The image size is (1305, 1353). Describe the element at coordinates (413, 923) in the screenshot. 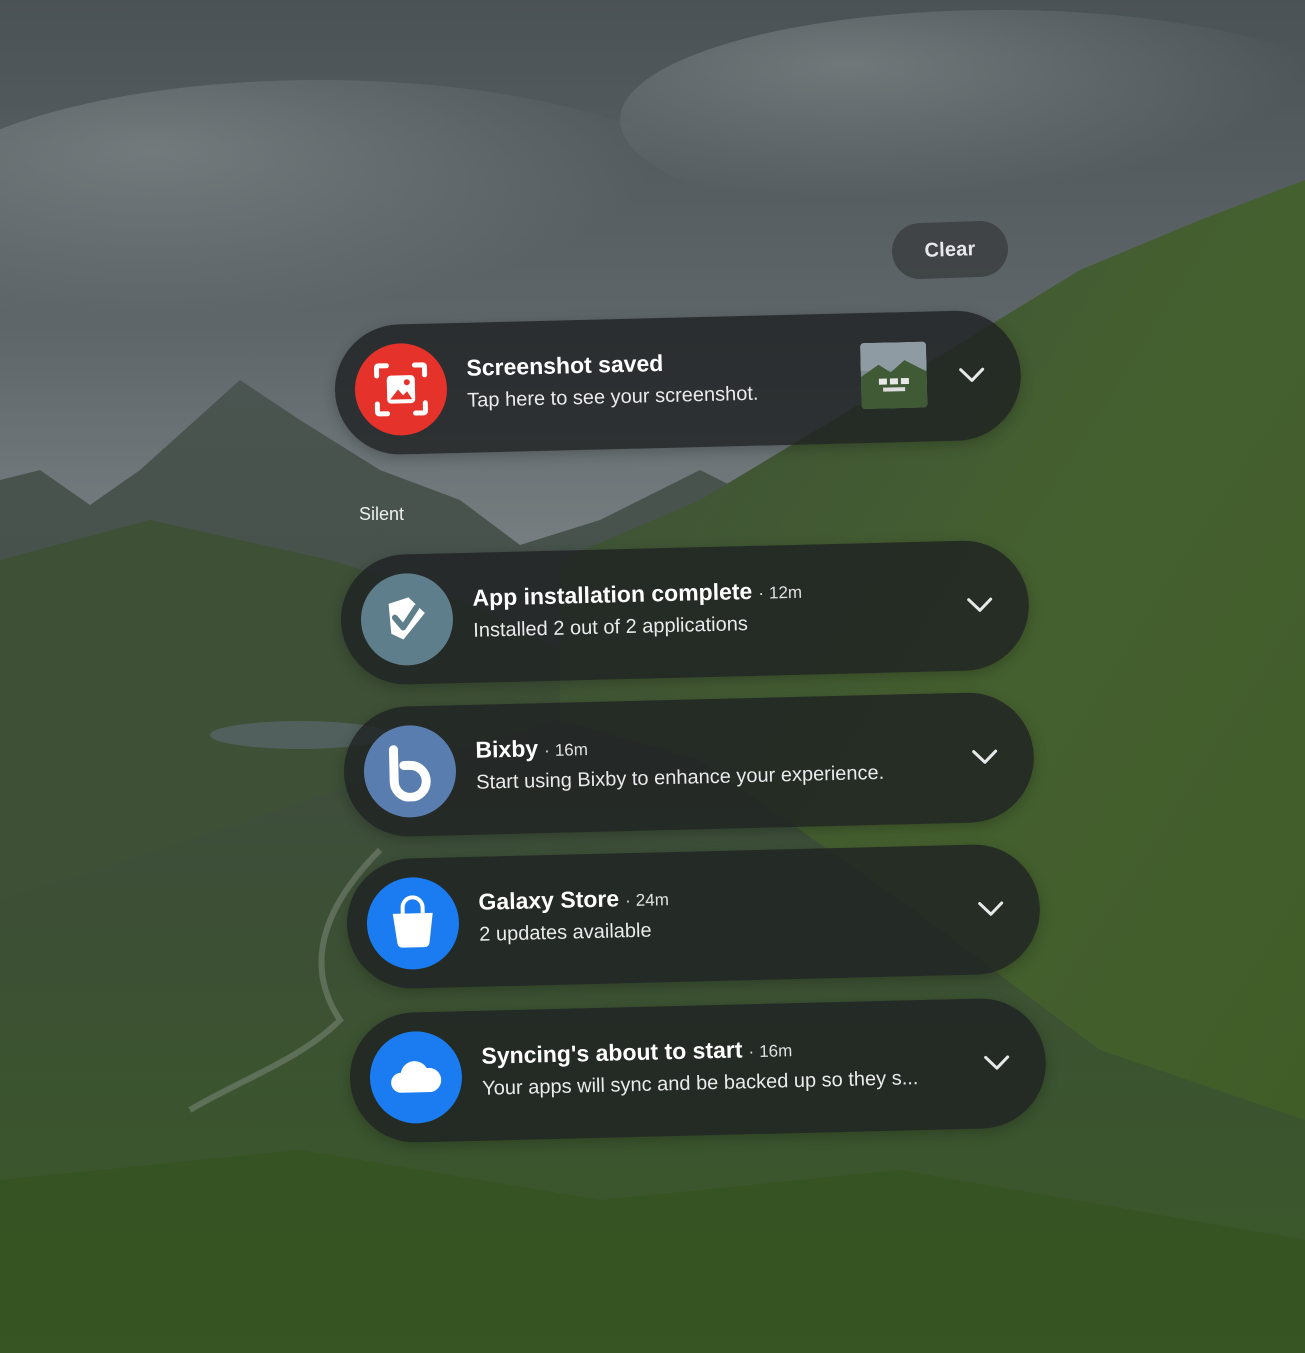

I see `galaxy-store-icon` at that location.